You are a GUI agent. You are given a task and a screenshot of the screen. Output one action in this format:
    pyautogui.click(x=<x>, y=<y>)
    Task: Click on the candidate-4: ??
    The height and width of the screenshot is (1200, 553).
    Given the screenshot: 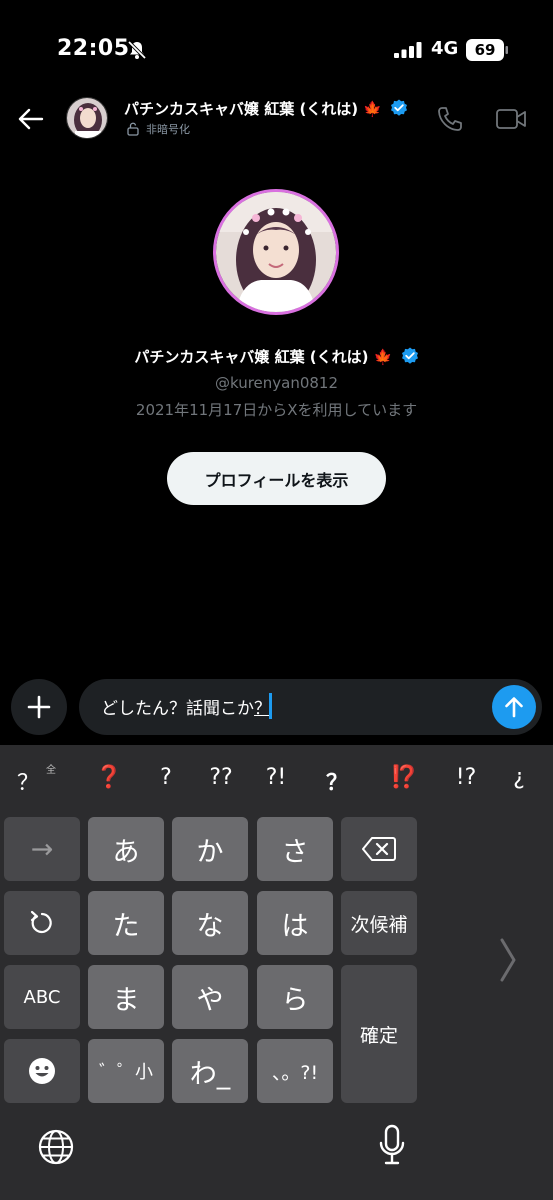 What is the action you would take?
    pyautogui.click(x=221, y=777)
    